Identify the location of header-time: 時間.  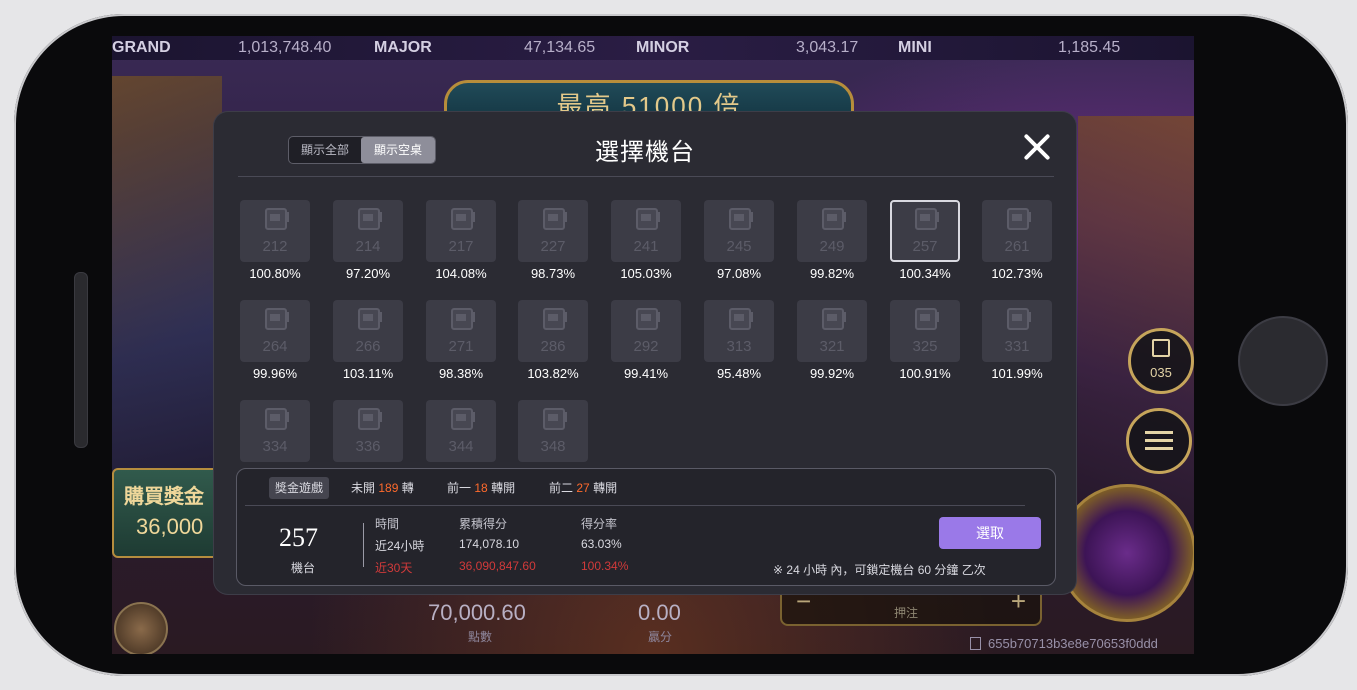
(387, 524).